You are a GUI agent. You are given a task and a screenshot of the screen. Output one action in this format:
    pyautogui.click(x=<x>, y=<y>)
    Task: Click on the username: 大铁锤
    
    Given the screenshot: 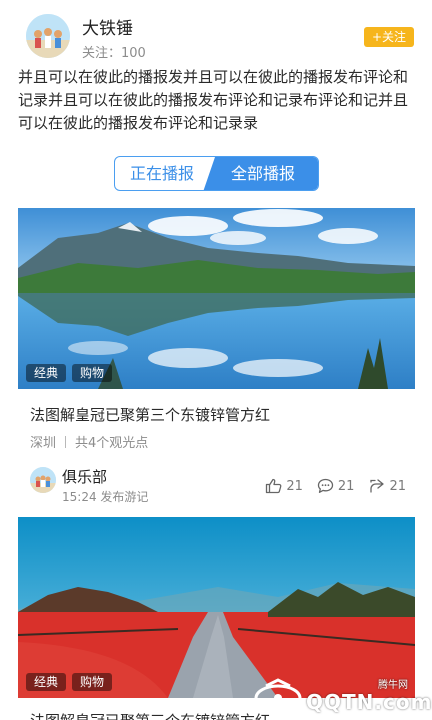 What is the action you would take?
    pyautogui.click(x=107, y=29)
    